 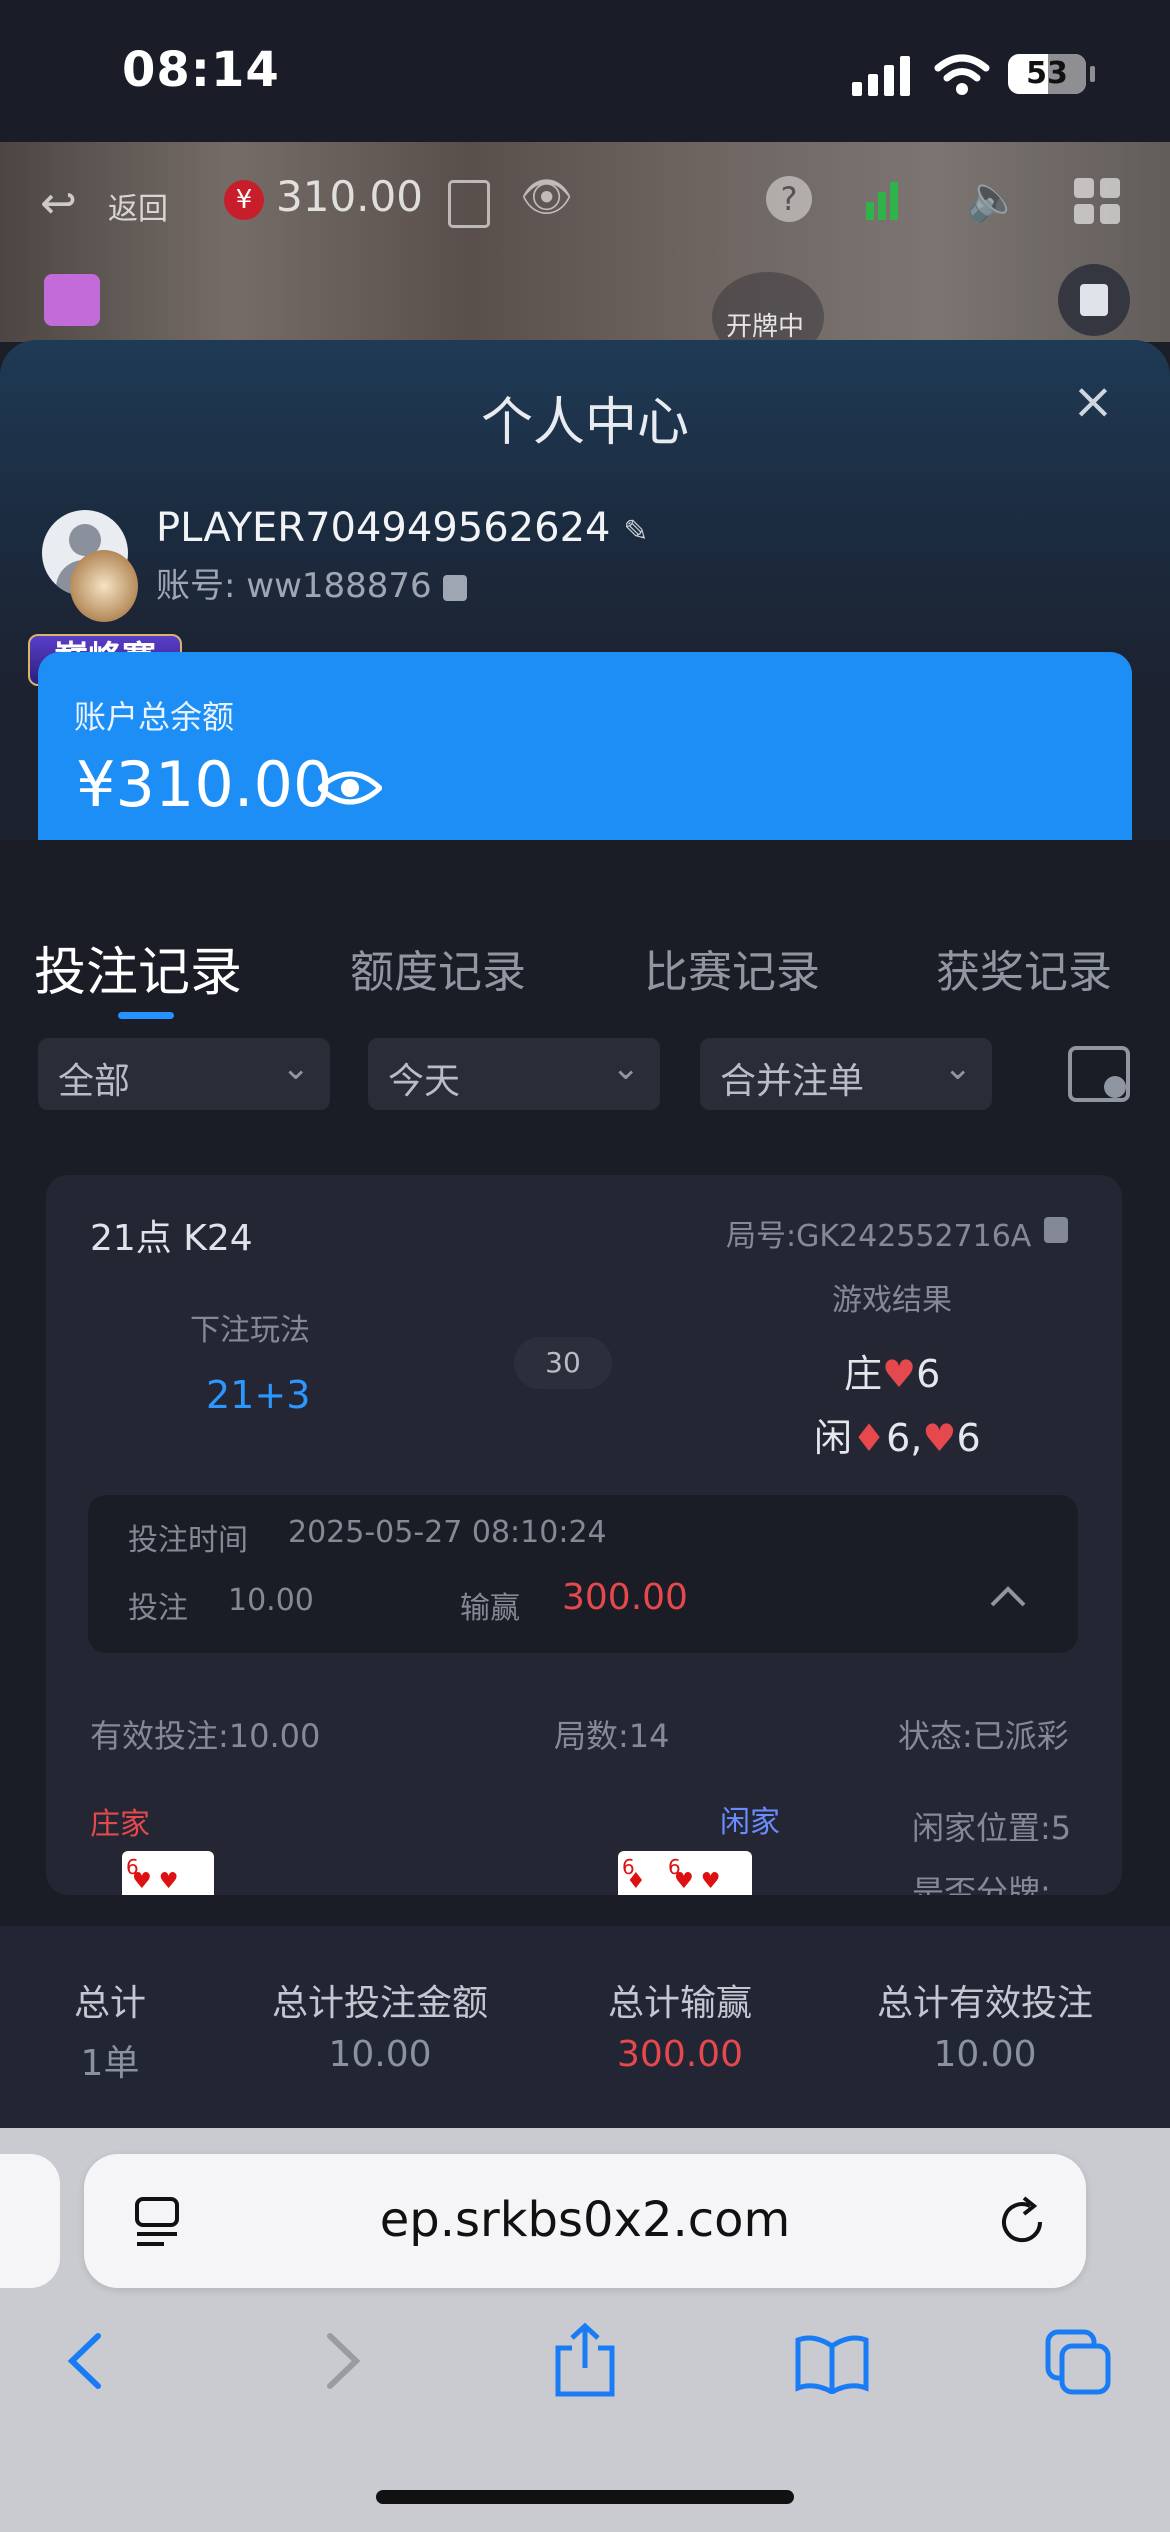 I want to click on chevron-up-icon, so click(x=1008, y=1597).